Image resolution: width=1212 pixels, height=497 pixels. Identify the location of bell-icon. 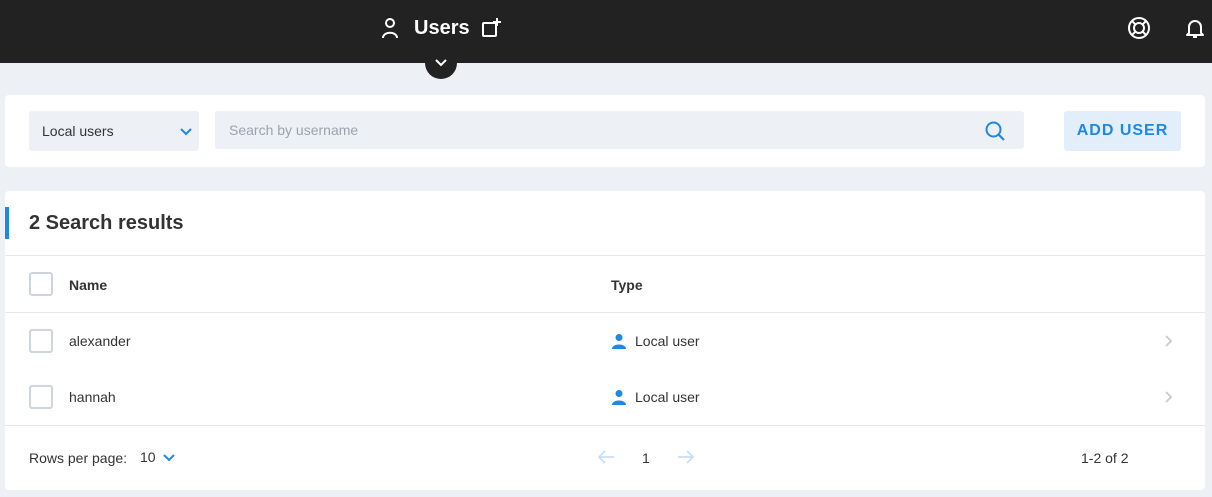
(1195, 28).